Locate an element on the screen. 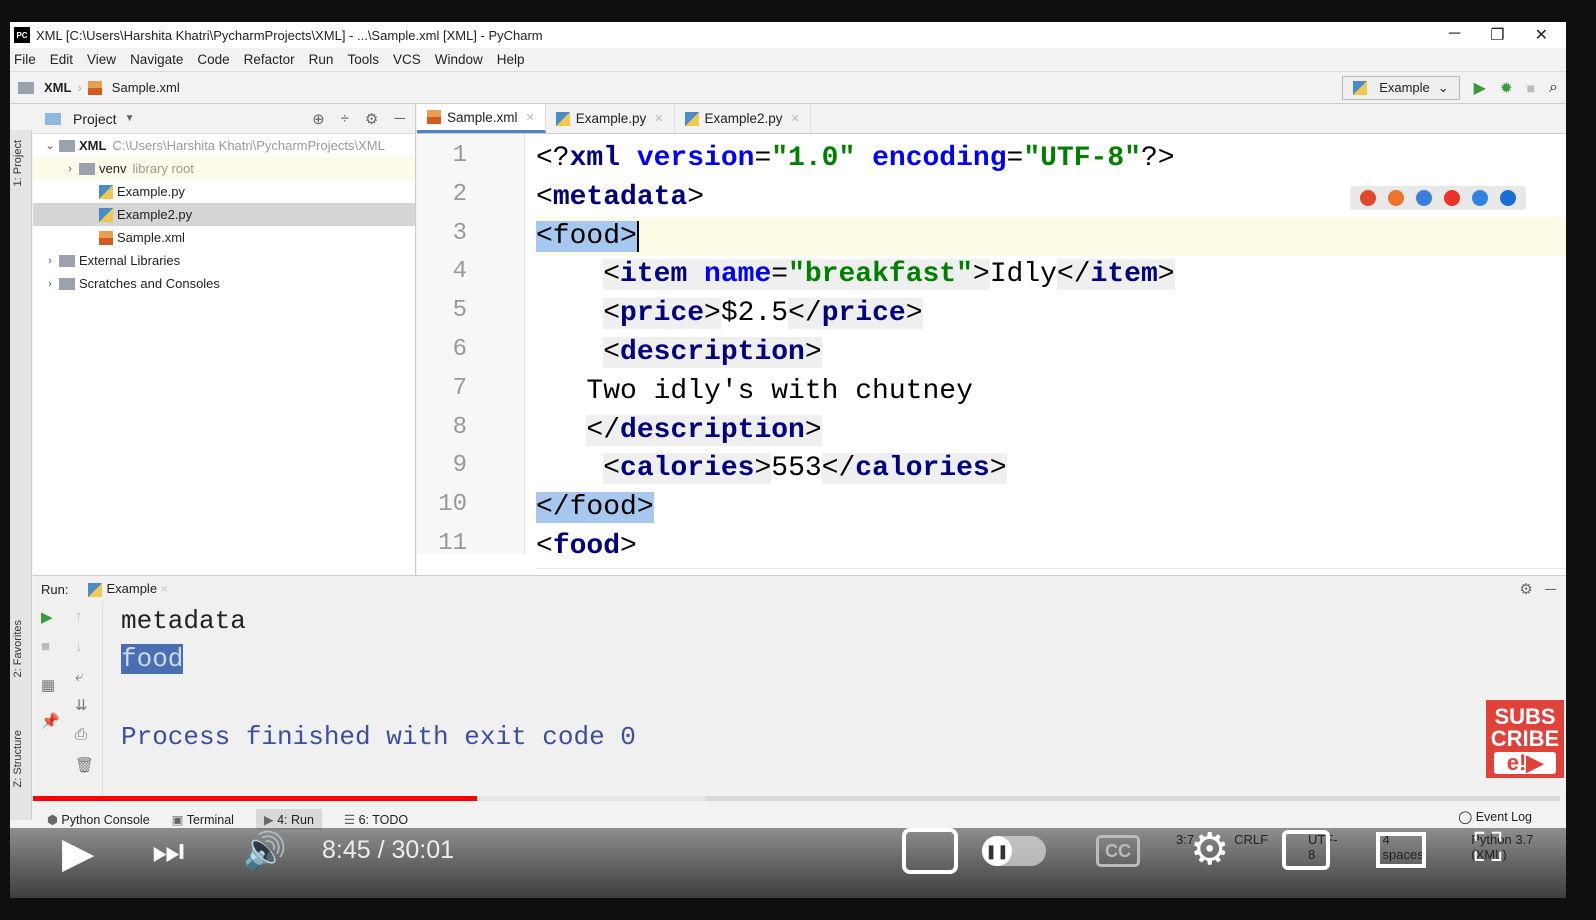  pin-icon: 📌 is located at coordinates (50, 721).